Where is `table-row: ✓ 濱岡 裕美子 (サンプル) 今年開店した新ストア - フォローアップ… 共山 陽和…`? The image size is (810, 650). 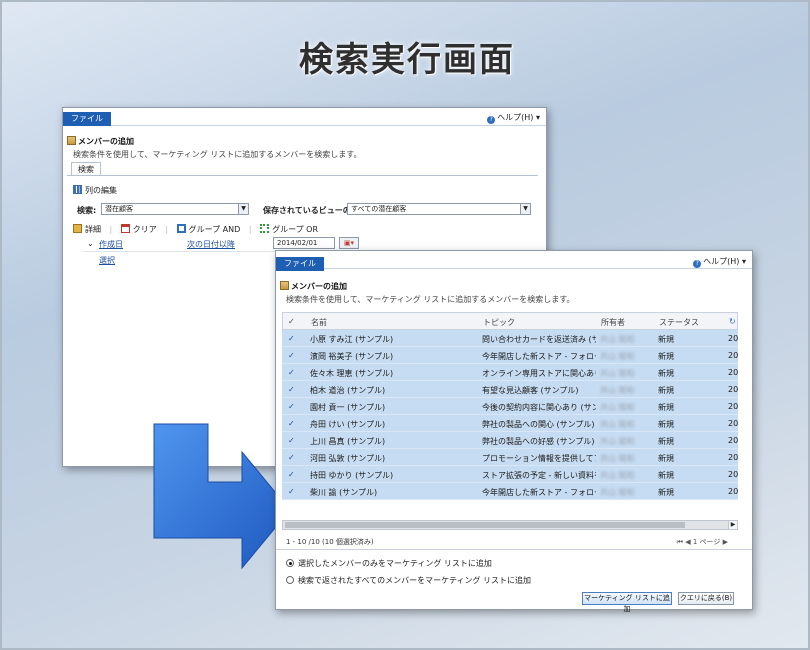
table-row: ✓ 濱岡 裕美子 (サンプル) 今年開店した新ストア - フォローアップ… 共山 陽和… is located at coordinates (510, 355).